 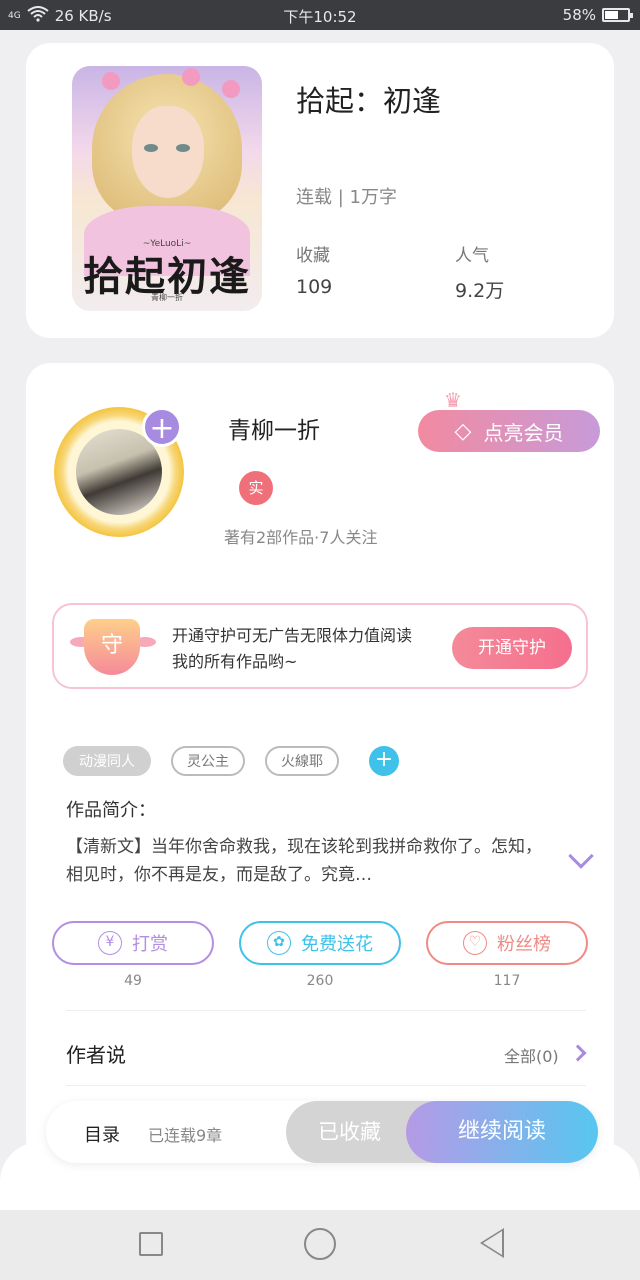 I want to click on add-tag-icon: +, so click(x=384, y=761).